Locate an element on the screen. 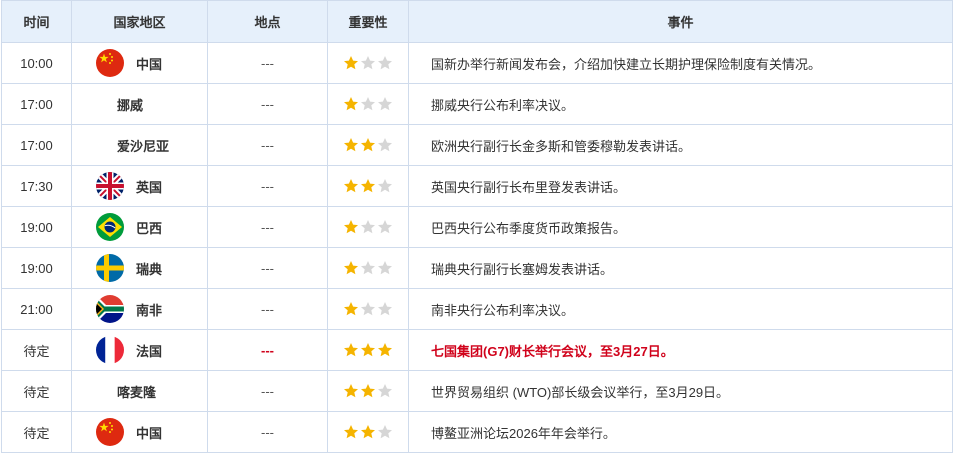 Image resolution: width=953 pixels, height=456 pixels. table-row: 17:00 爱沙尼亚 --- 欧洲央行副行长金多斯和管委穆勒发表讲话。 is located at coordinates (477, 145).